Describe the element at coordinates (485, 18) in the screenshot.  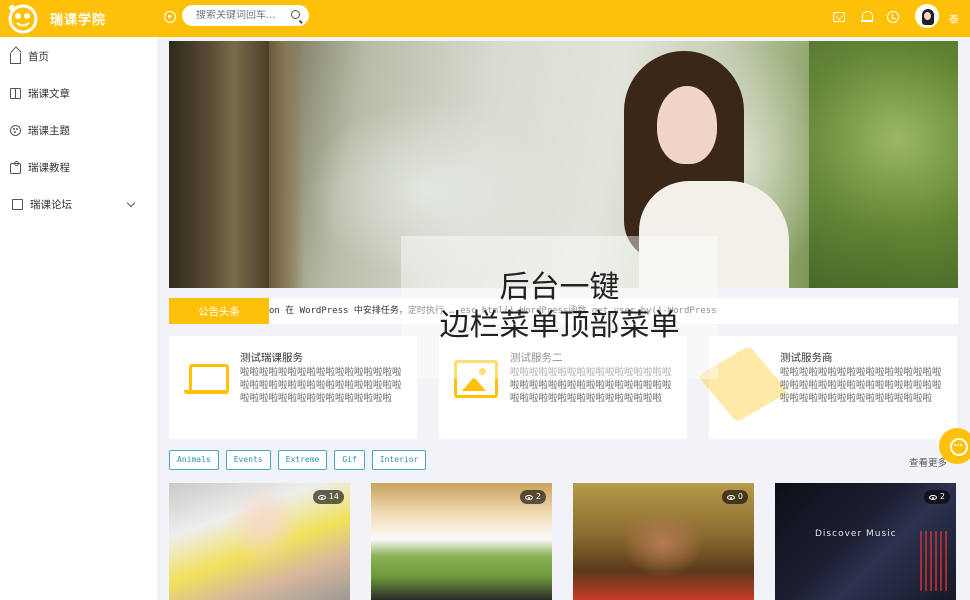
I see `top-header: 瑞课学院 泰` at that location.